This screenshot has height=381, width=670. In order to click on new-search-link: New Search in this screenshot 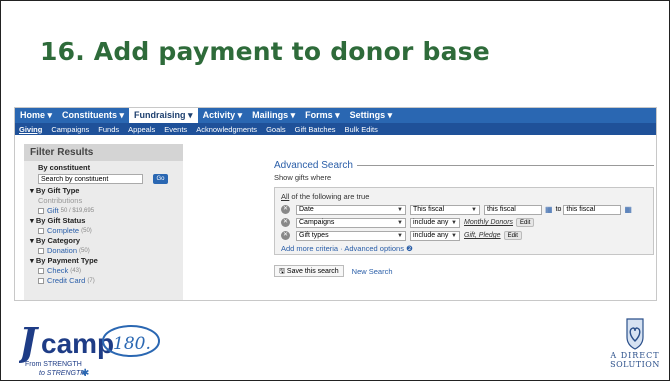, I will do `click(372, 271)`.